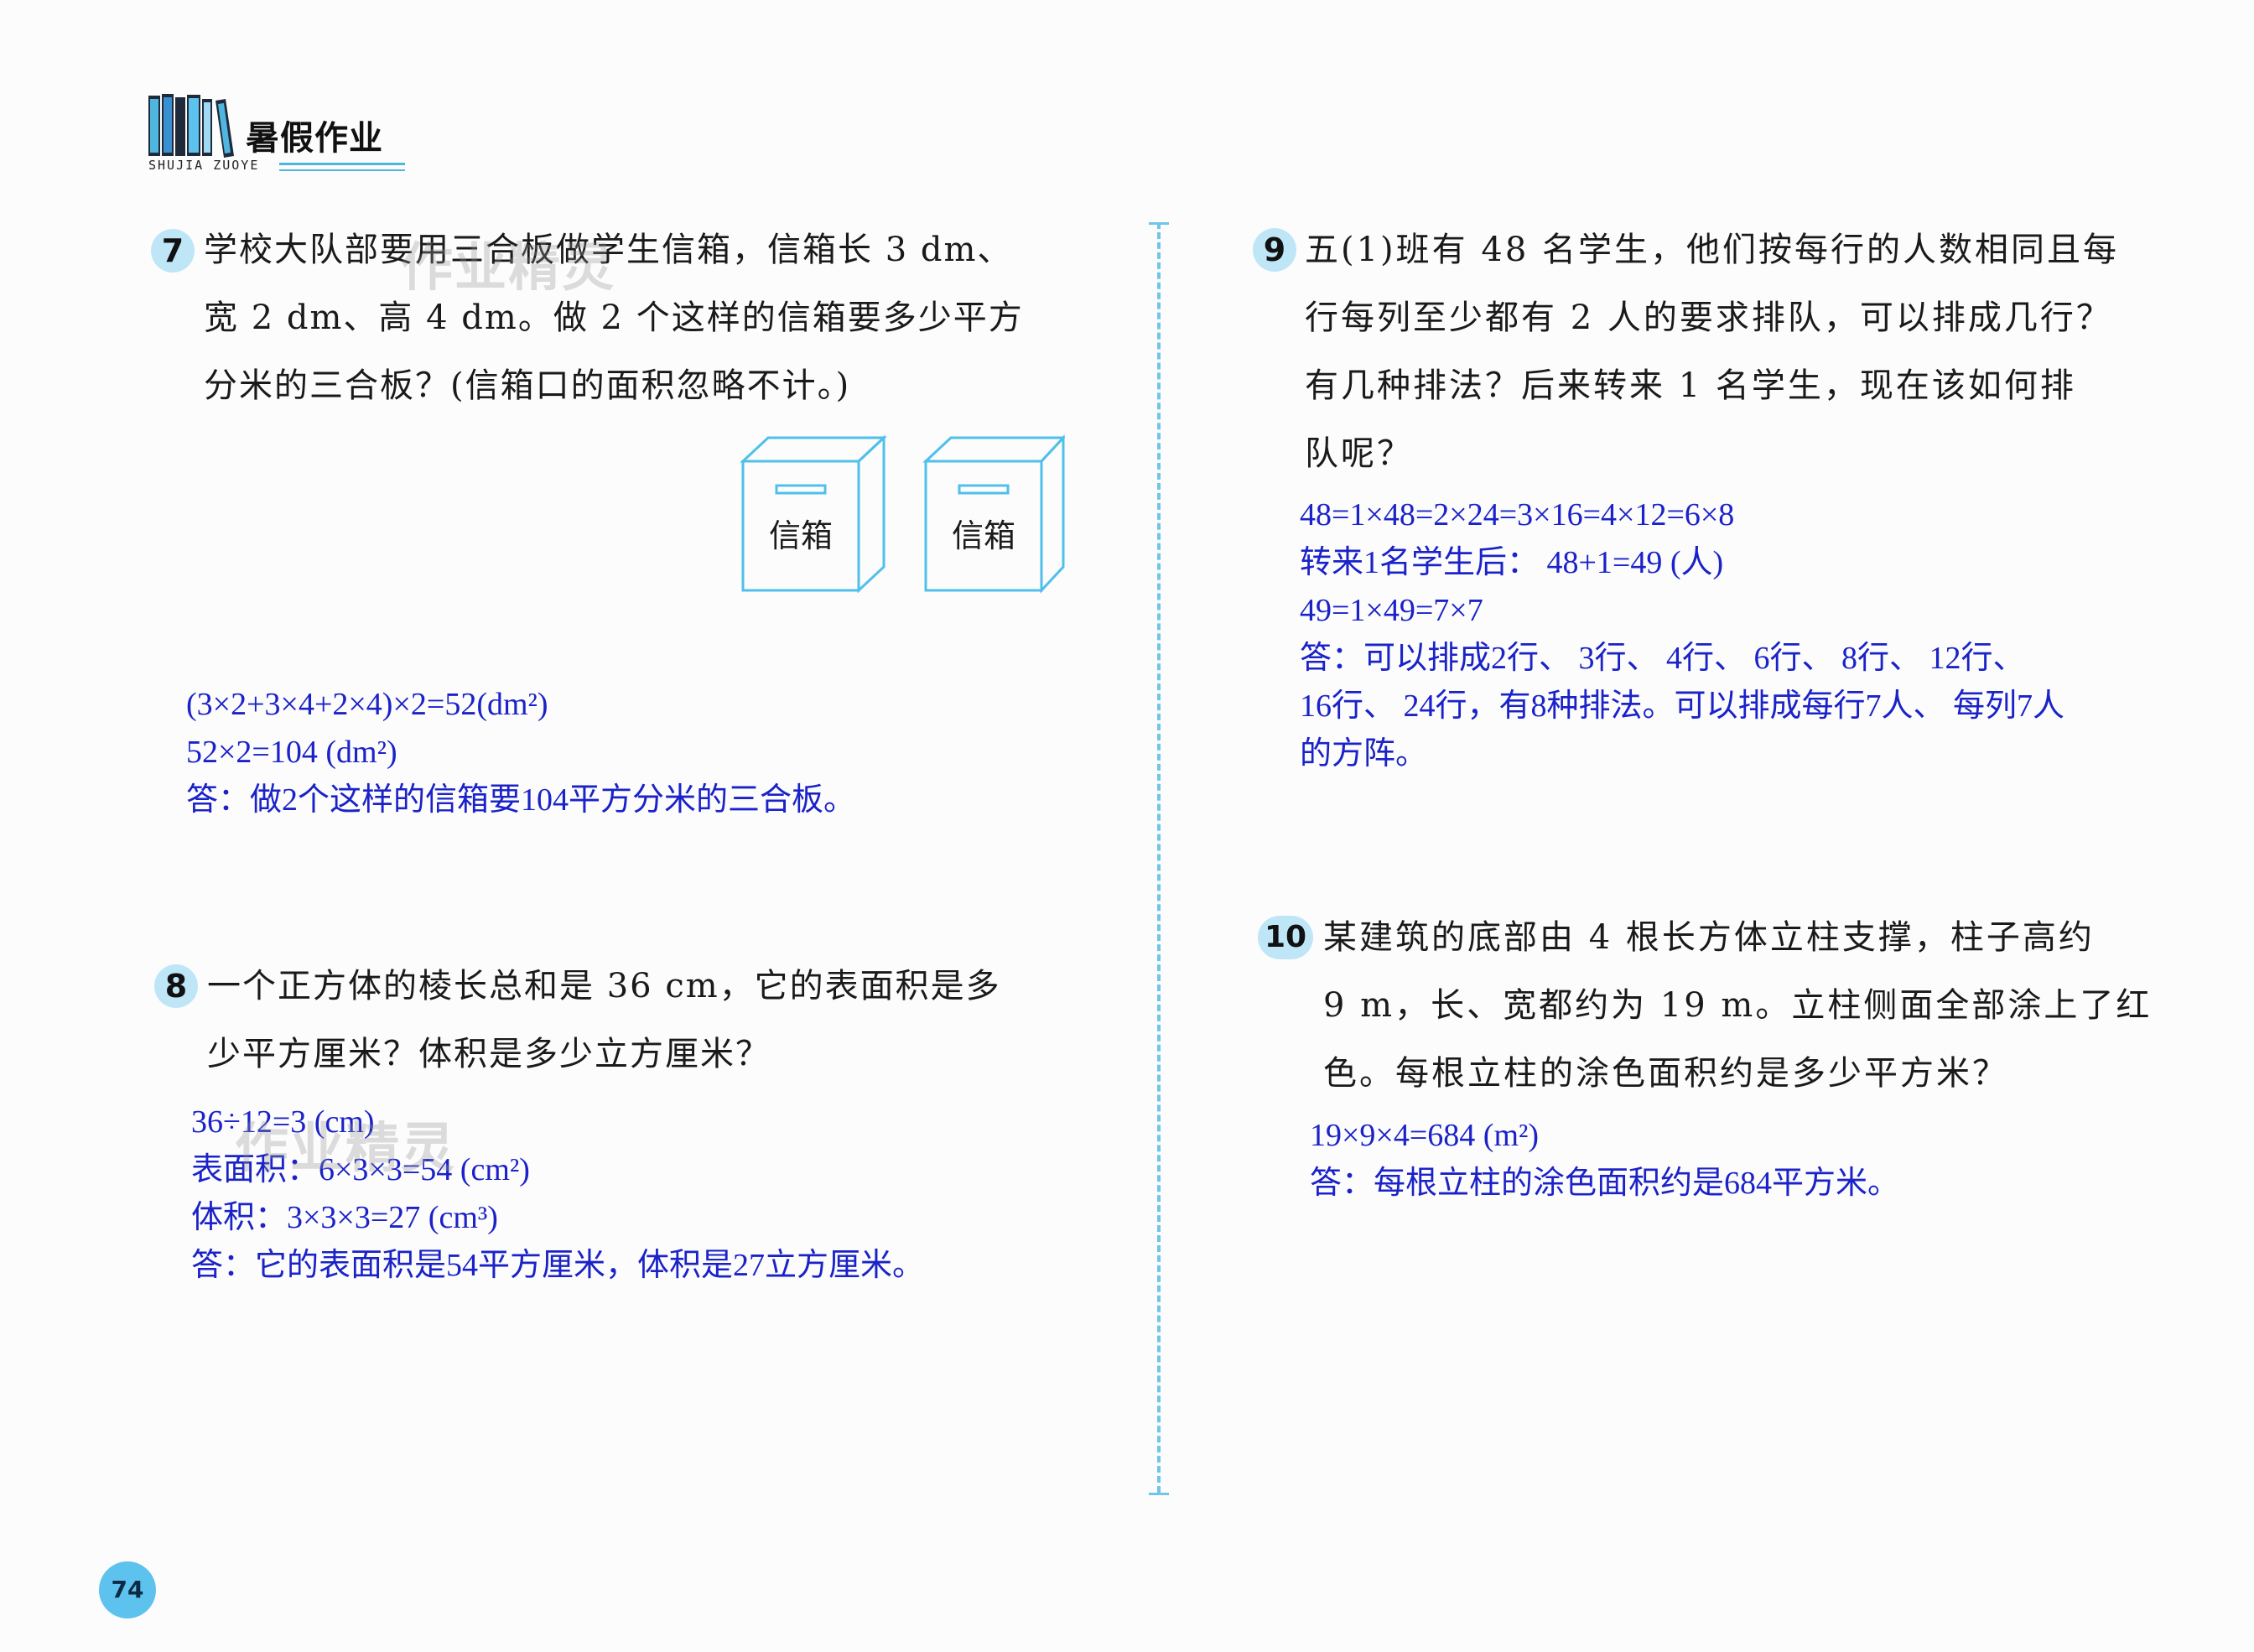 The image size is (2254, 1652). I want to click on answer-line: 答：它的表面积是54平方厘米，体积是27立方厘米。, so click(558, 1265).